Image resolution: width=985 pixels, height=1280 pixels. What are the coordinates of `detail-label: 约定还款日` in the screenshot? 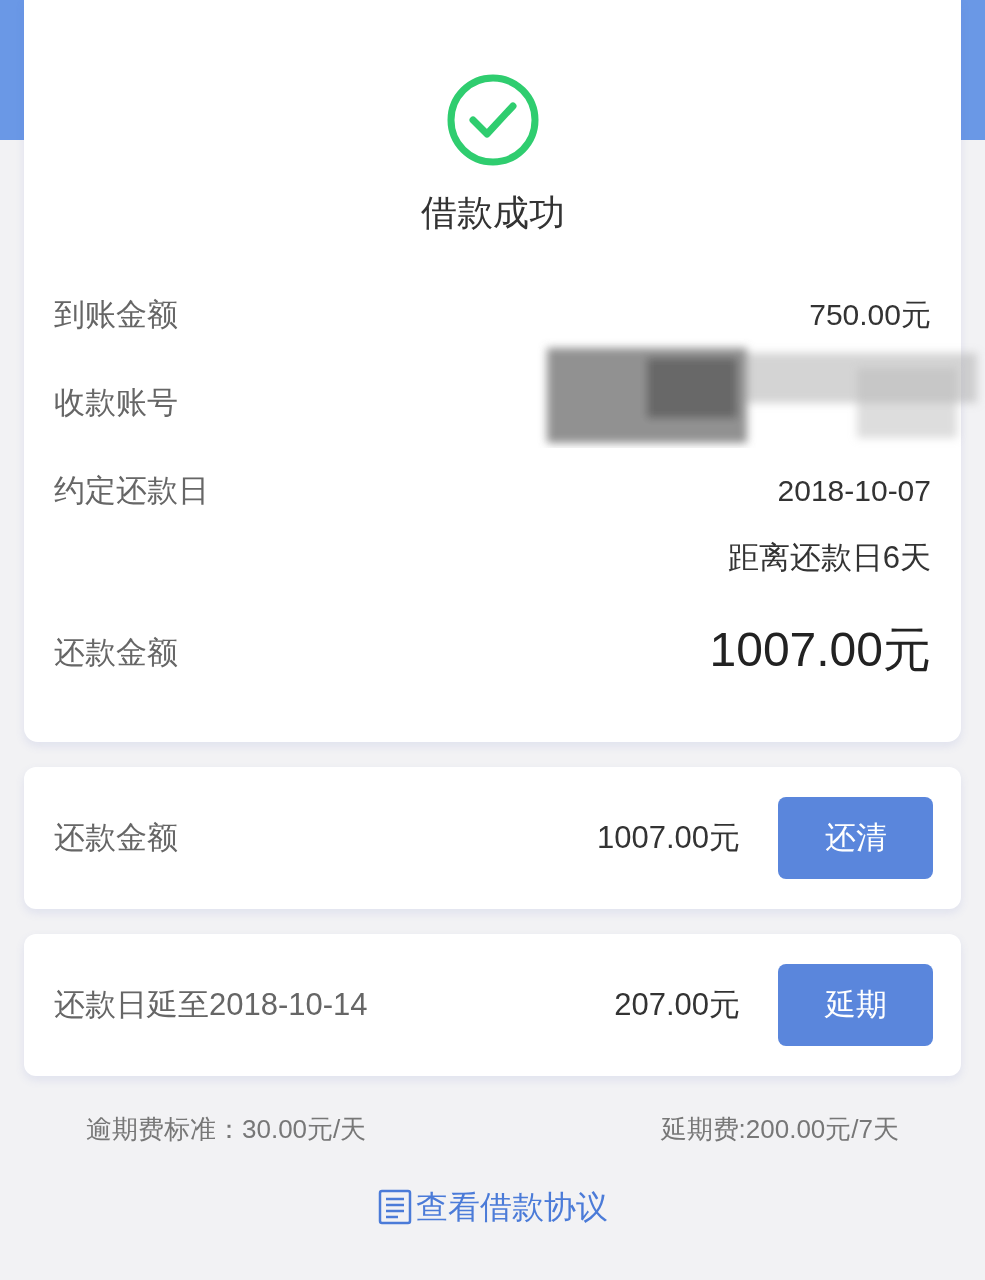 It's located at (131, 491).